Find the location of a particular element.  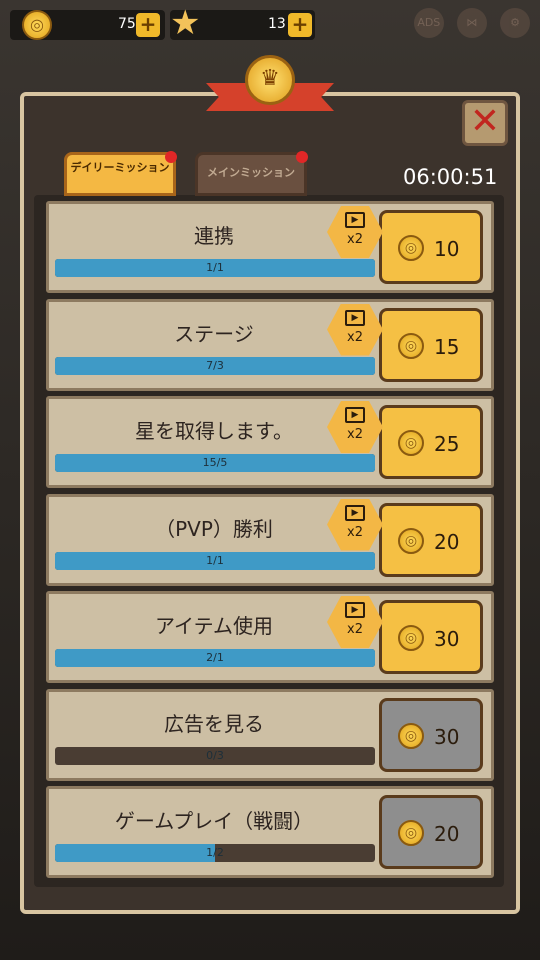

reward-amount: 10 is located at coordinates (447, 249).